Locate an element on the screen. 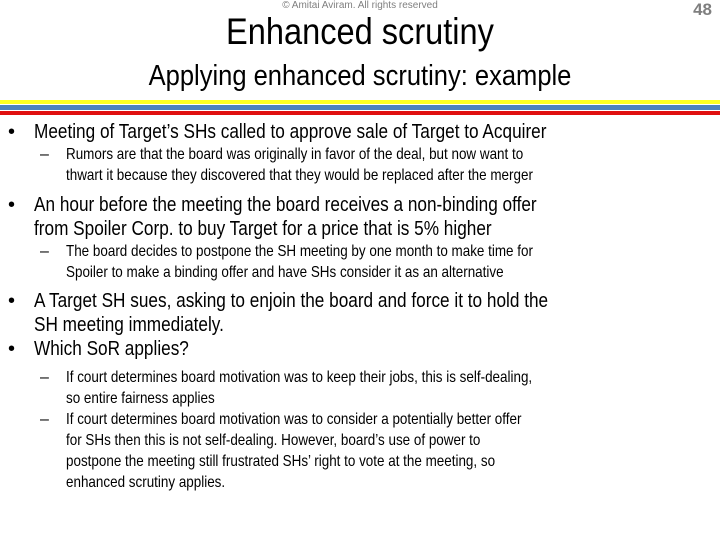 The height and width of the screenshot is (540, 720). bullet-text: SH meeting immediately. is located at coordinates (129, 325).